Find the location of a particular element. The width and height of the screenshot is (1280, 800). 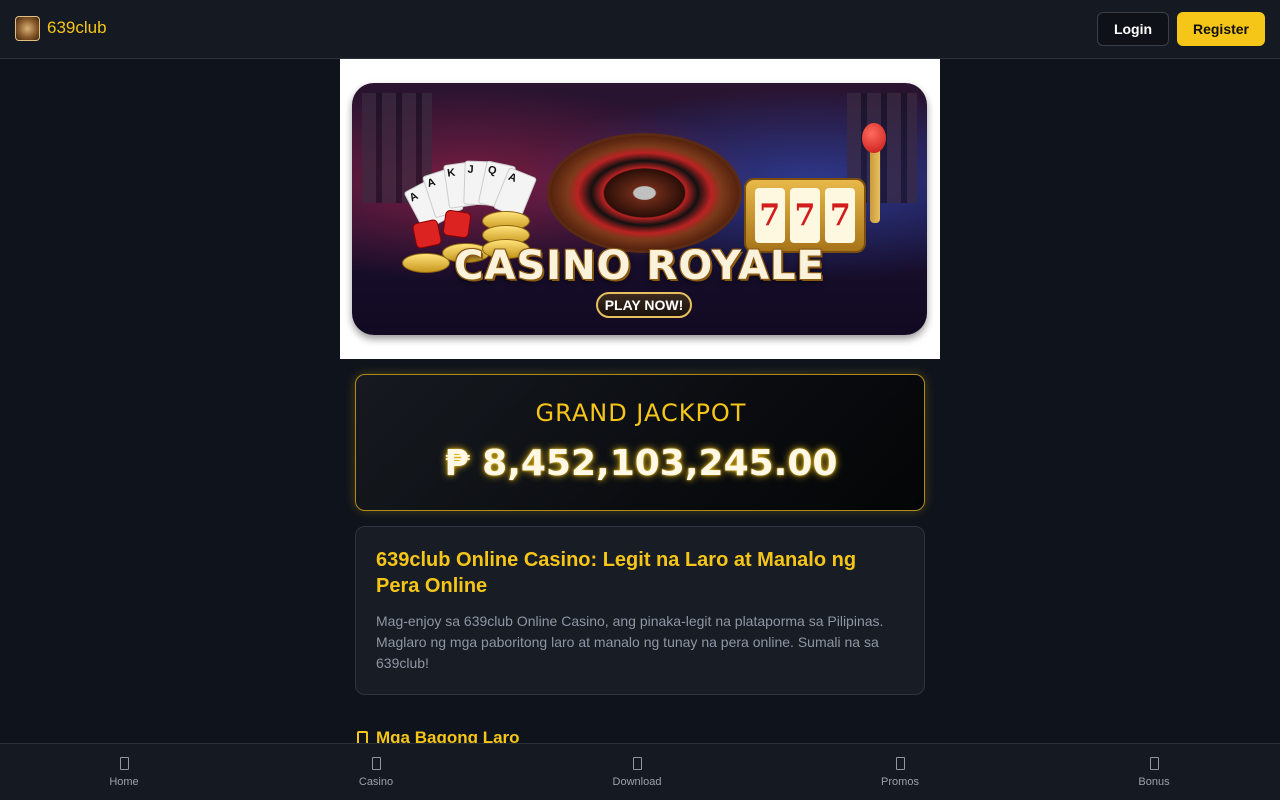

nav-item-download: Download is located at coordinates (637, 772).